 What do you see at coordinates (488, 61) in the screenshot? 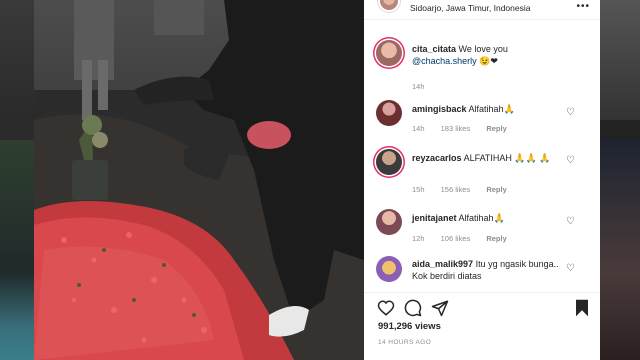
I see `caption-emoji: 😉❤` at bounding box center [488, 61].